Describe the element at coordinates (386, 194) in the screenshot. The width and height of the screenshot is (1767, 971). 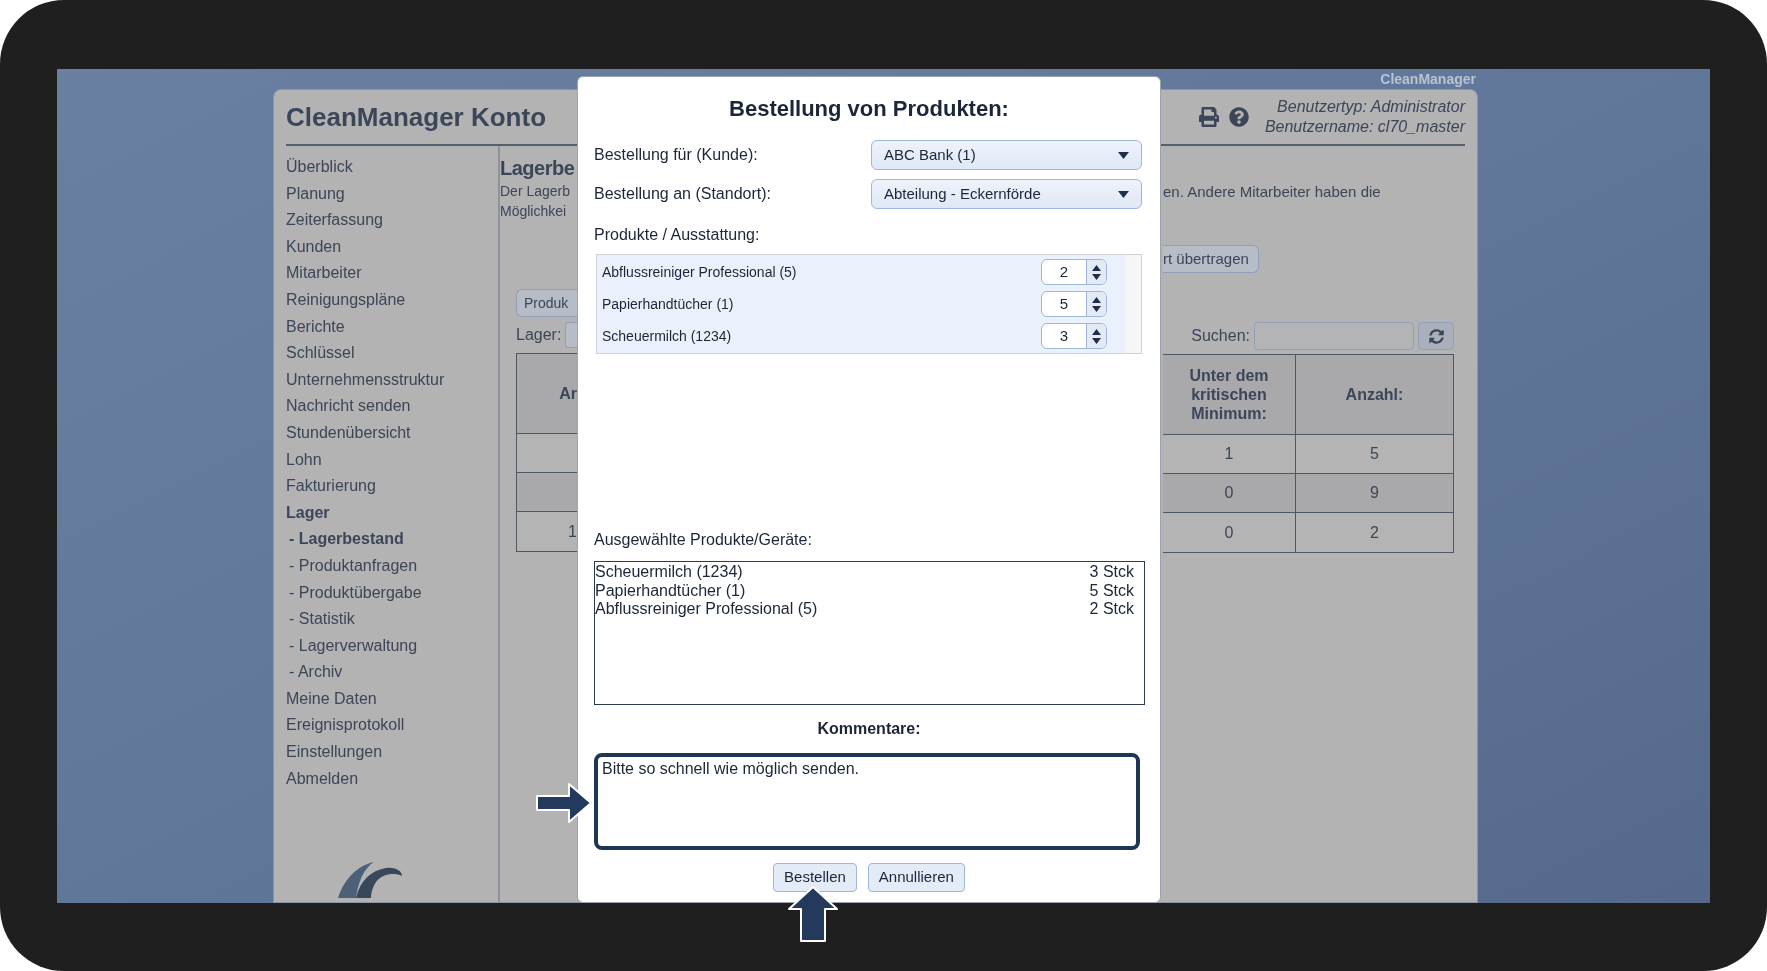
I see `sidebar-item: Planung` at that location.